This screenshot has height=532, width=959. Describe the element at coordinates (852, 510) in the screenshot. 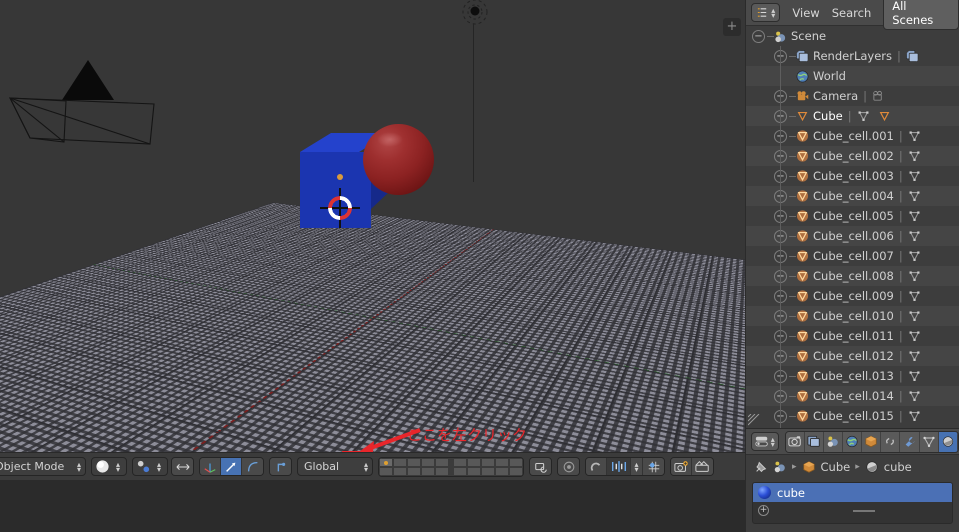

I see `material-slot-add-row: +` at that location.